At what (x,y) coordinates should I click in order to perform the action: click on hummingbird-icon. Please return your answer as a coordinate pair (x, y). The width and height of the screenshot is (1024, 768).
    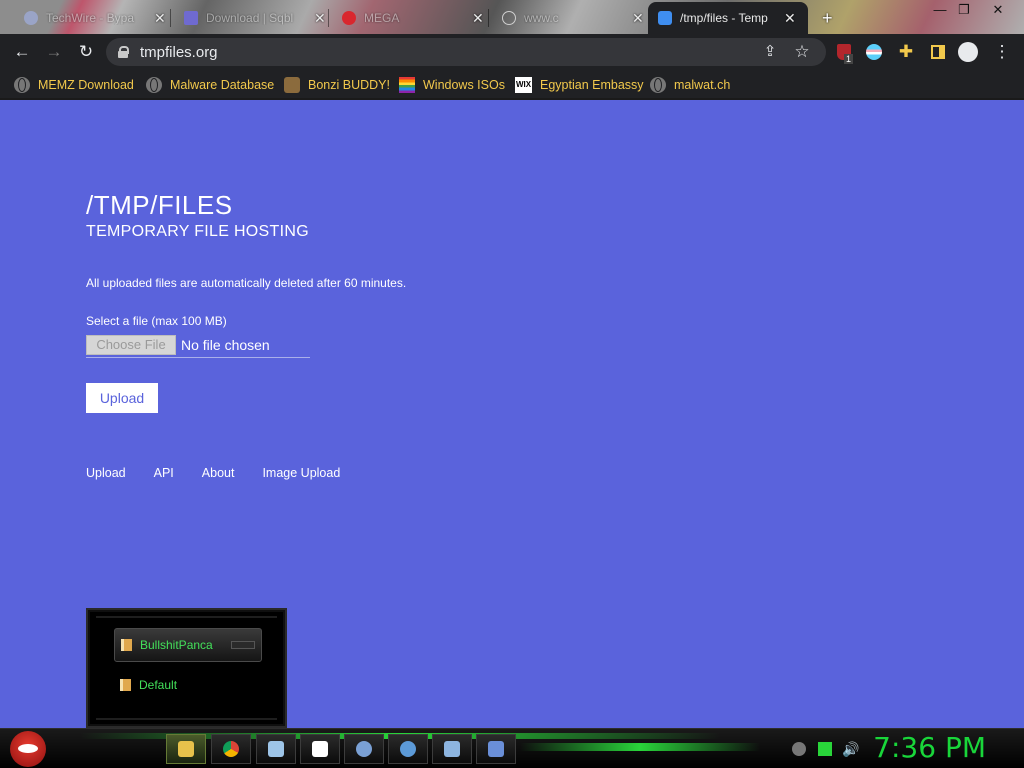
    Looking at the image, I should click on (496, 749).